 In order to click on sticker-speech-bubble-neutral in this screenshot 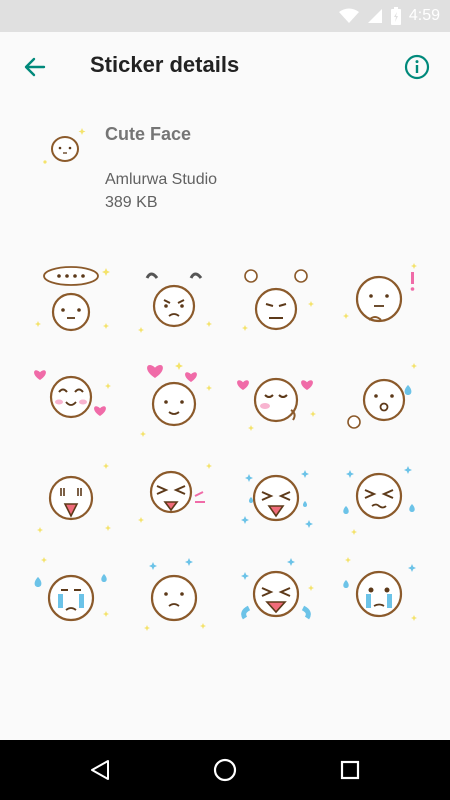, I will do `click(71, 299)`.